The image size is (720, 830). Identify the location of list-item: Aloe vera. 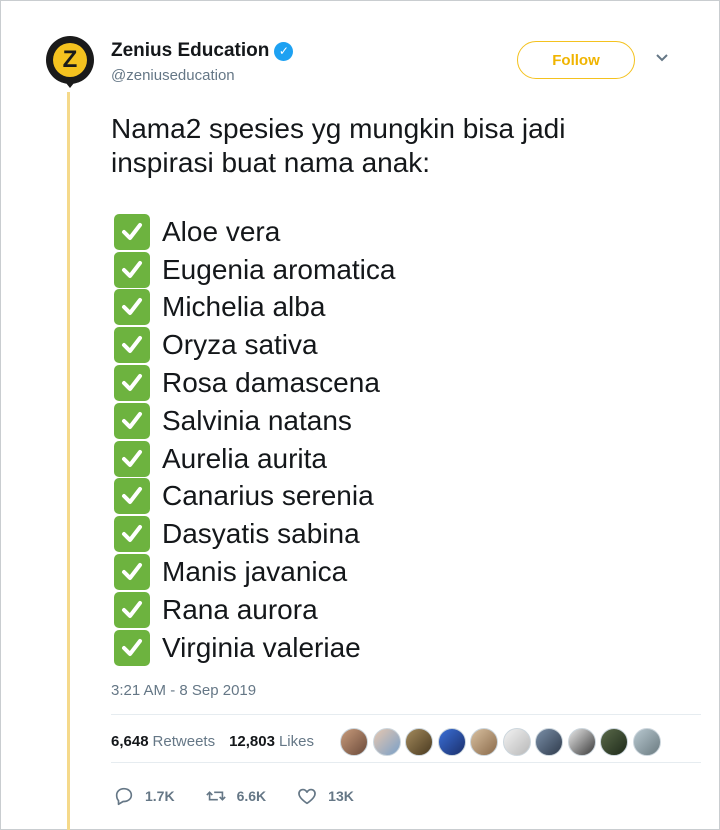
(254, 232).